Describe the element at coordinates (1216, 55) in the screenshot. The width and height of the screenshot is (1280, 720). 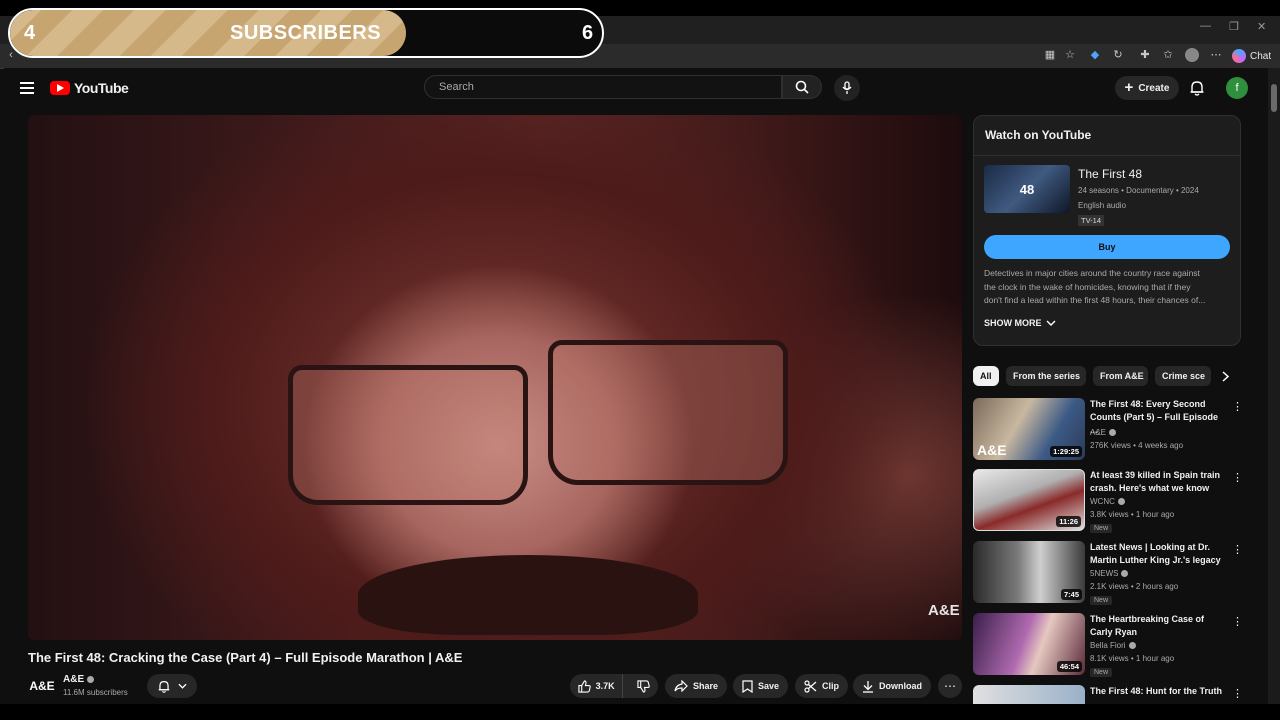
I see `browser-menu-icon: ⋯` at that location.